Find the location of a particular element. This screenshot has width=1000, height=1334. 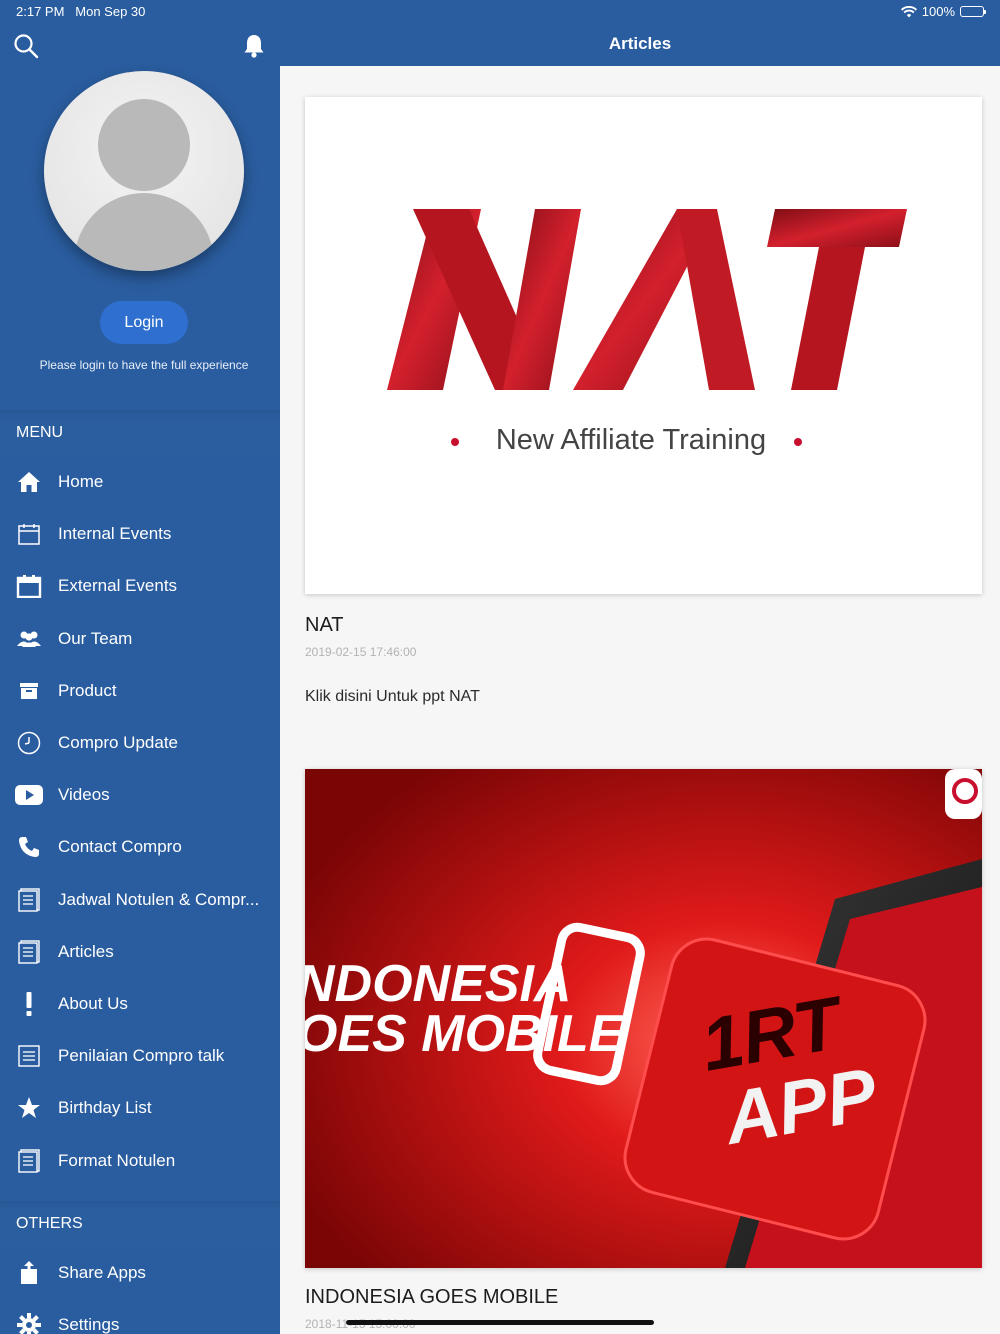

play-icon is located at coordinates (29, 795).